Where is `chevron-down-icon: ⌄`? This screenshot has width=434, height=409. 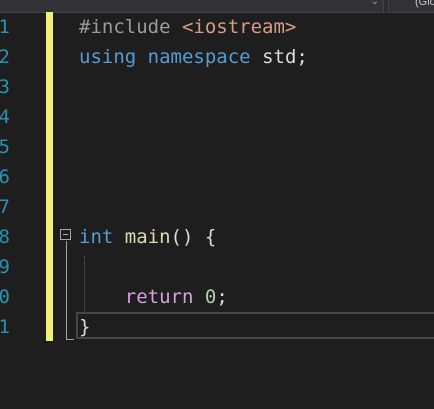
chevron-down-icon: ⌄ is located at coordinates (374, 3).